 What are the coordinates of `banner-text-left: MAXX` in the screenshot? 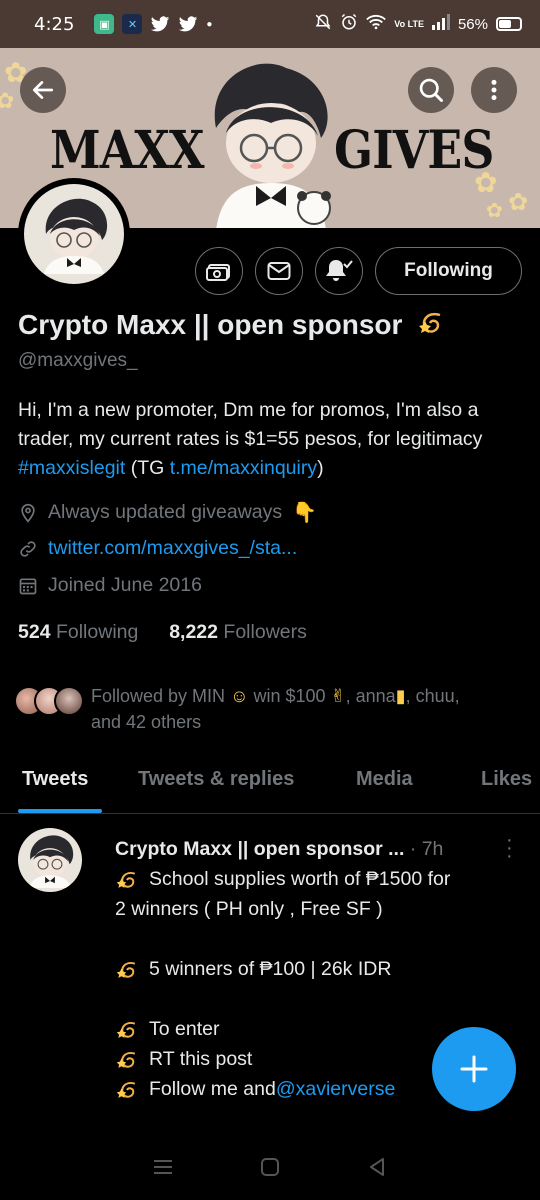 It's located at (127, 150).